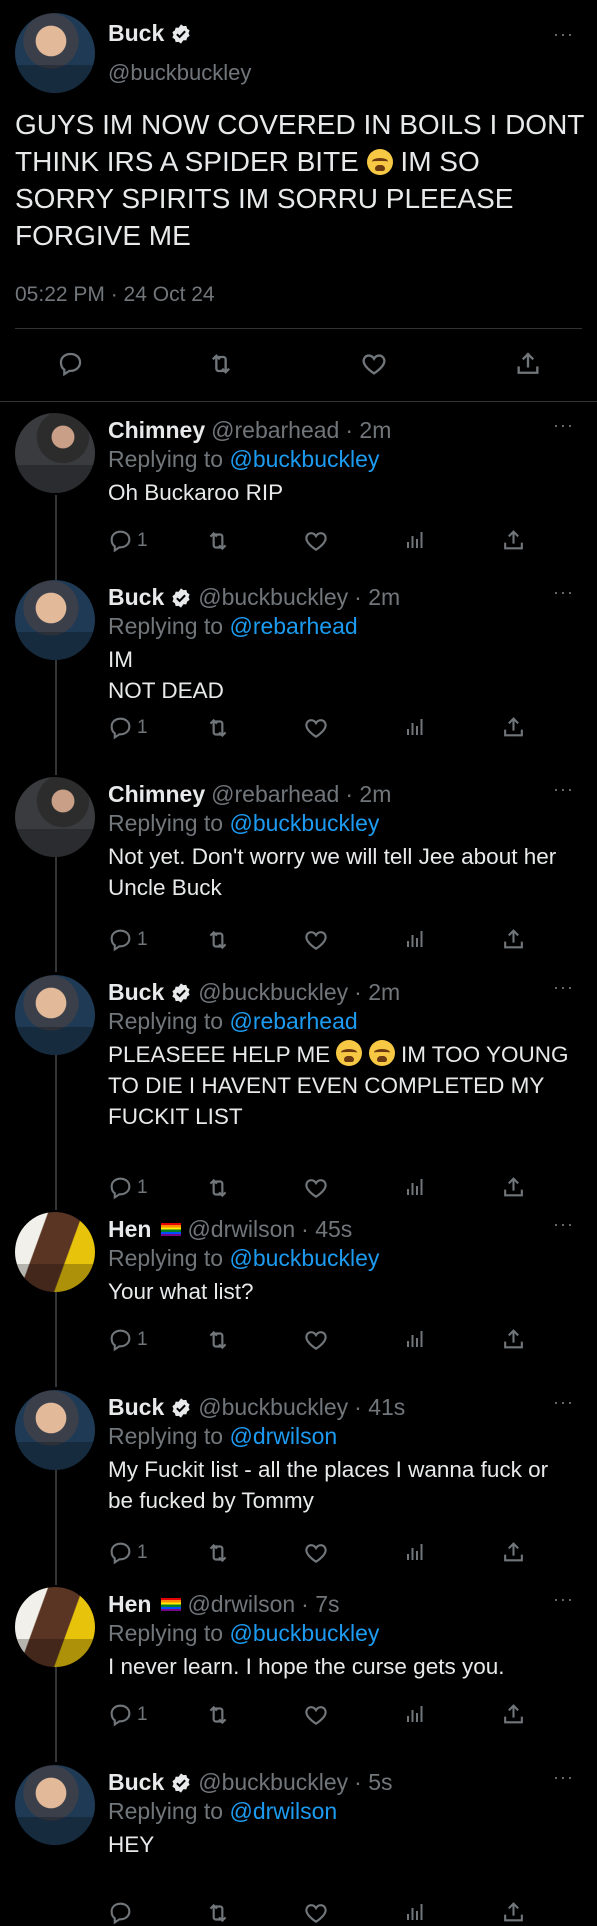 The height and width of the screenshot is (1926, 597). I want to click on reply-time: · 7s, so click(320, 1604).